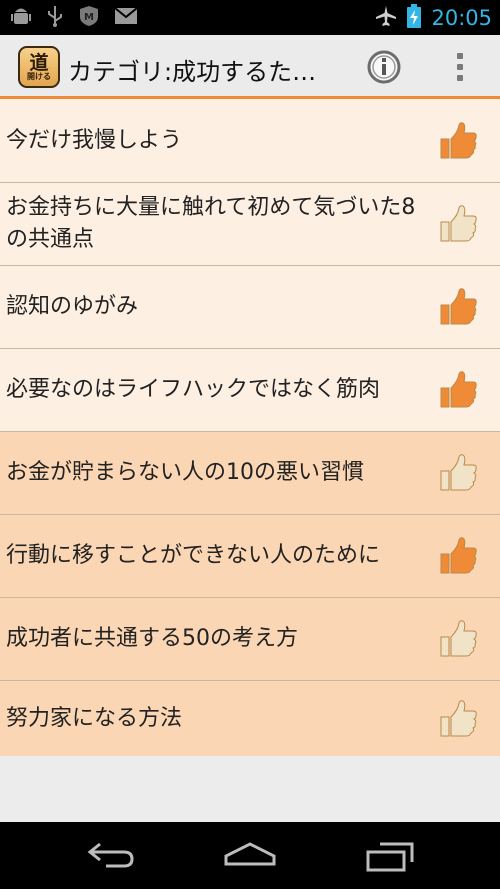 This screenshot has width=500, height=889. What do you see at coordinates (211, 223) in the screenshot?
I see `list-item-title: お金持ちに大量に触れて初めて気づいた8の共通点` at bounding box center [211, 223].